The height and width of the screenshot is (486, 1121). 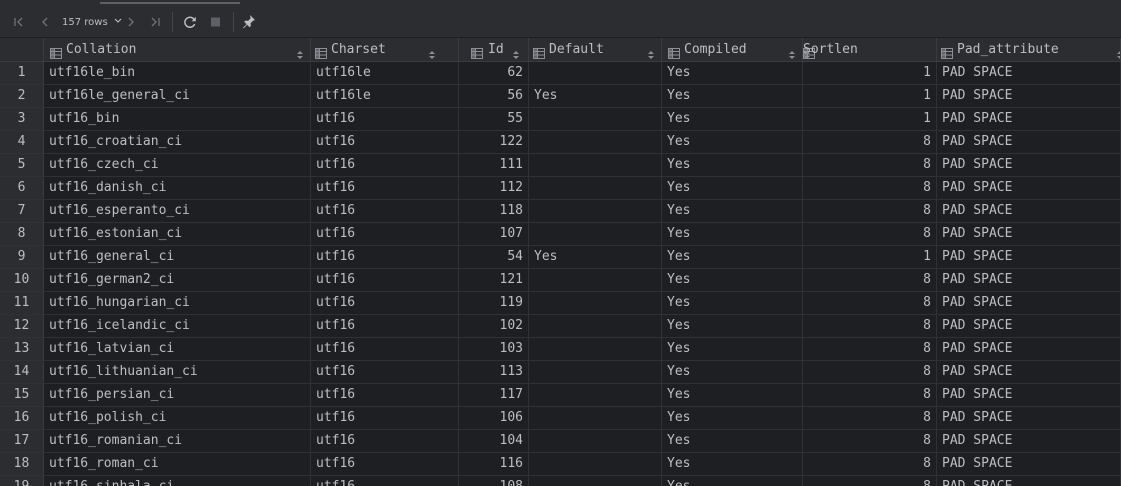 What do you see at coordinates (177, 349) in the screenshot?
I see `cell-collation: utf16_latvian_ci` at bounding box center [177, 349].